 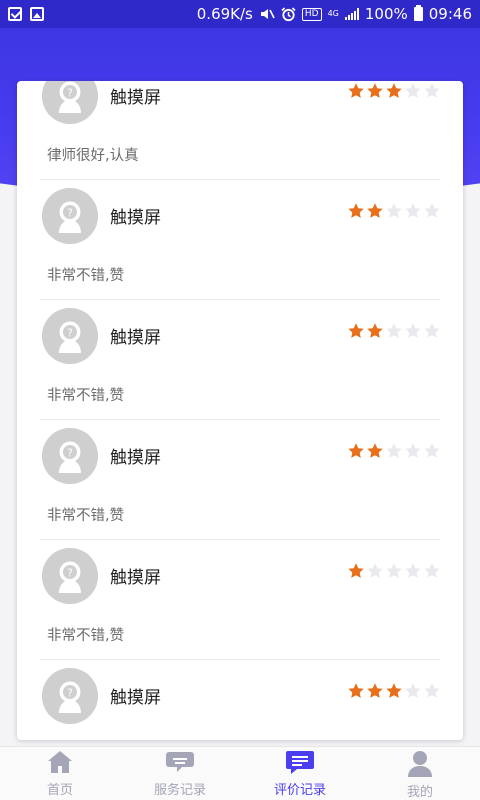 What do you see at coordinates (93, 156) in the screenshot?
I see `review-comment: 律师很好,认真` at bounding box center [93, 156].